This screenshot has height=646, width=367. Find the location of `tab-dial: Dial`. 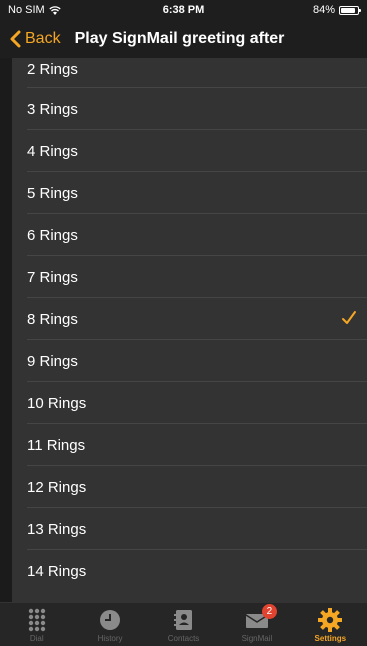

tab-dial: Dial is located at coordinates (36, 624).